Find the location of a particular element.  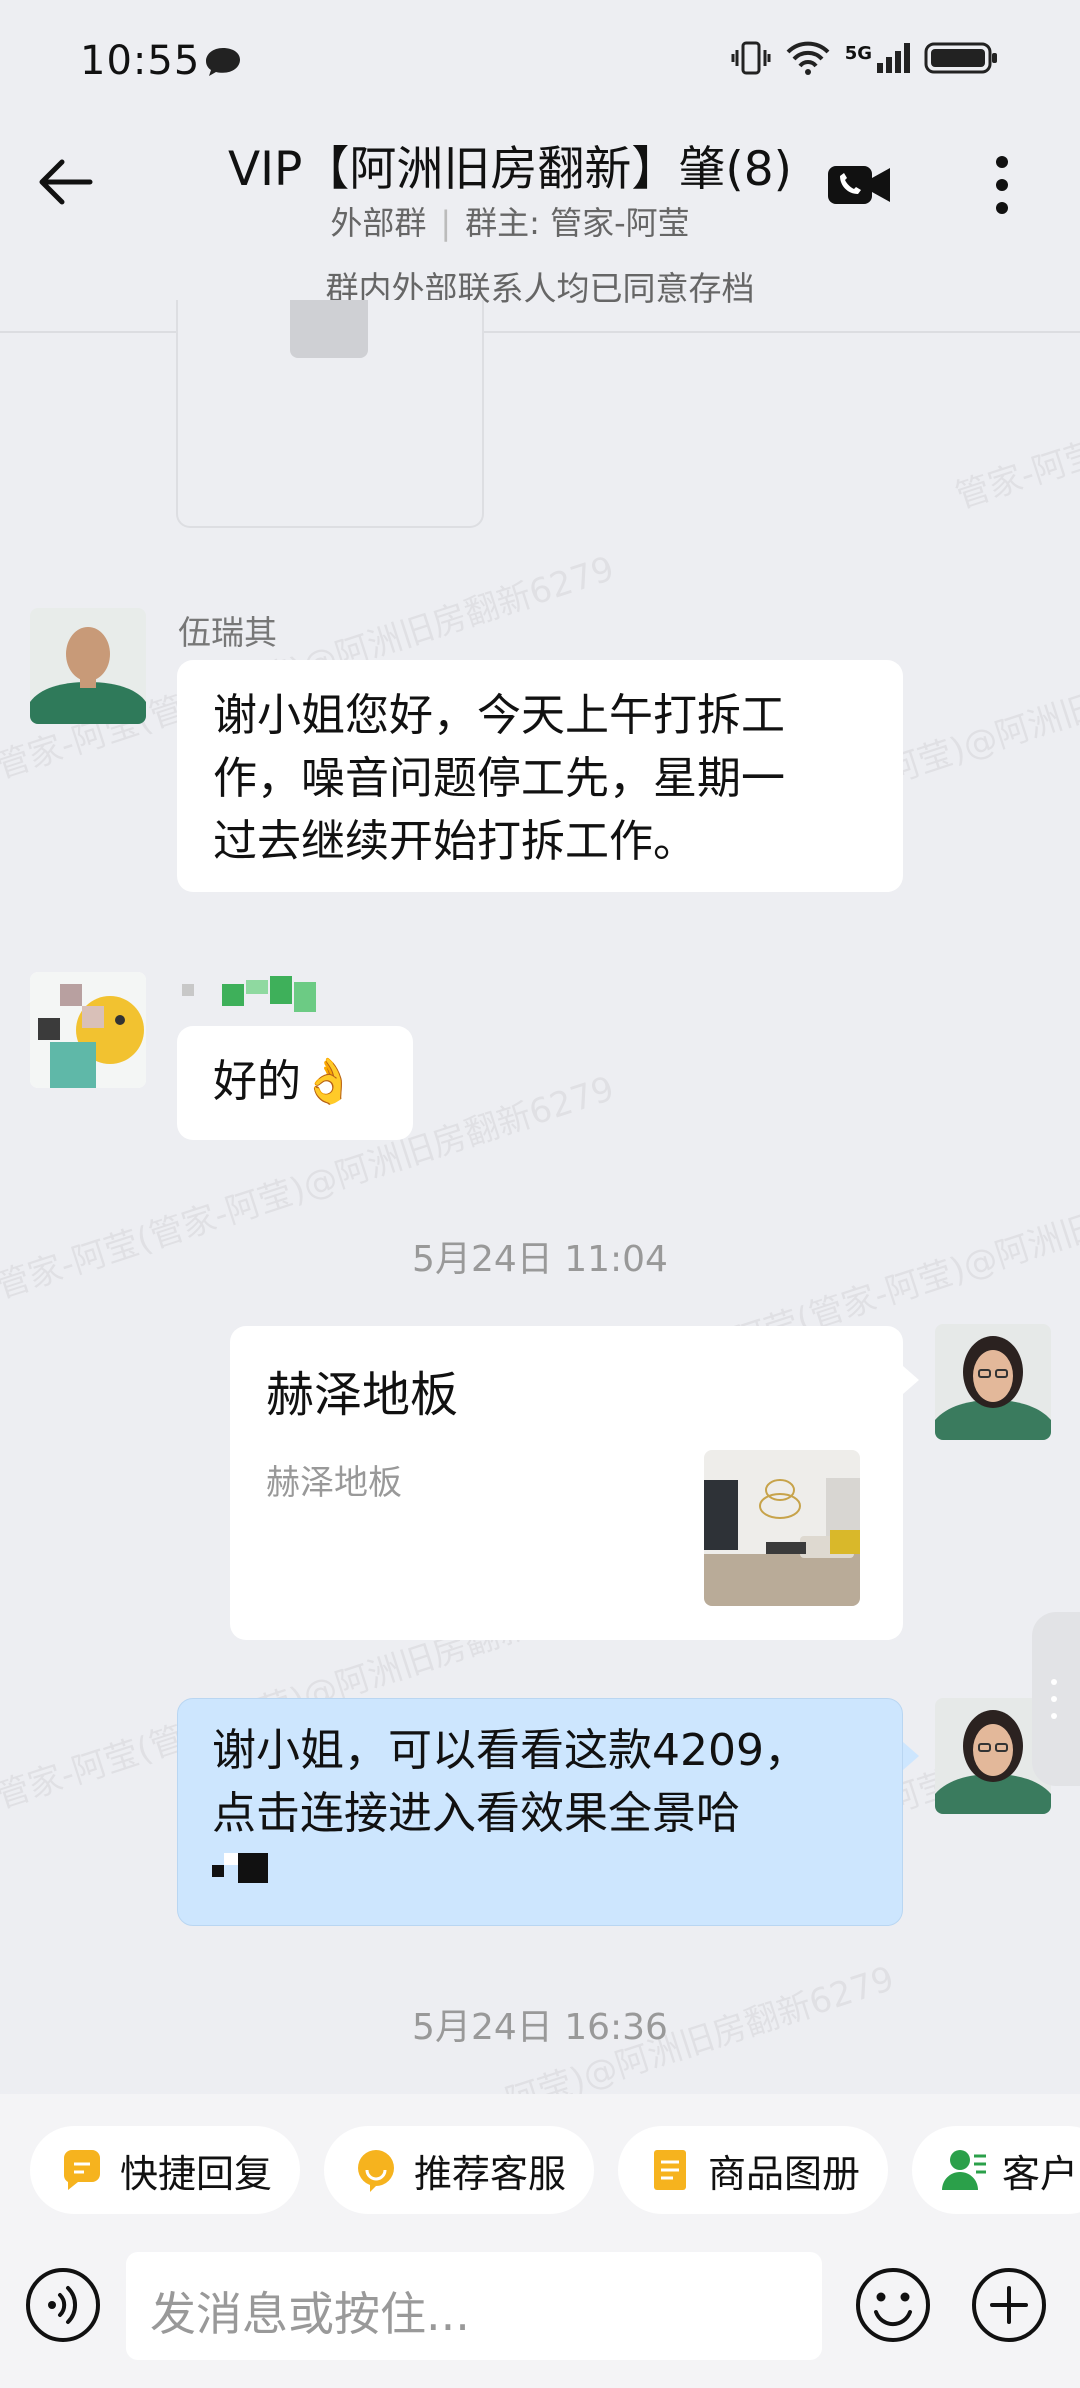

pixelated-emoji is located at coordinates (540, 1868).